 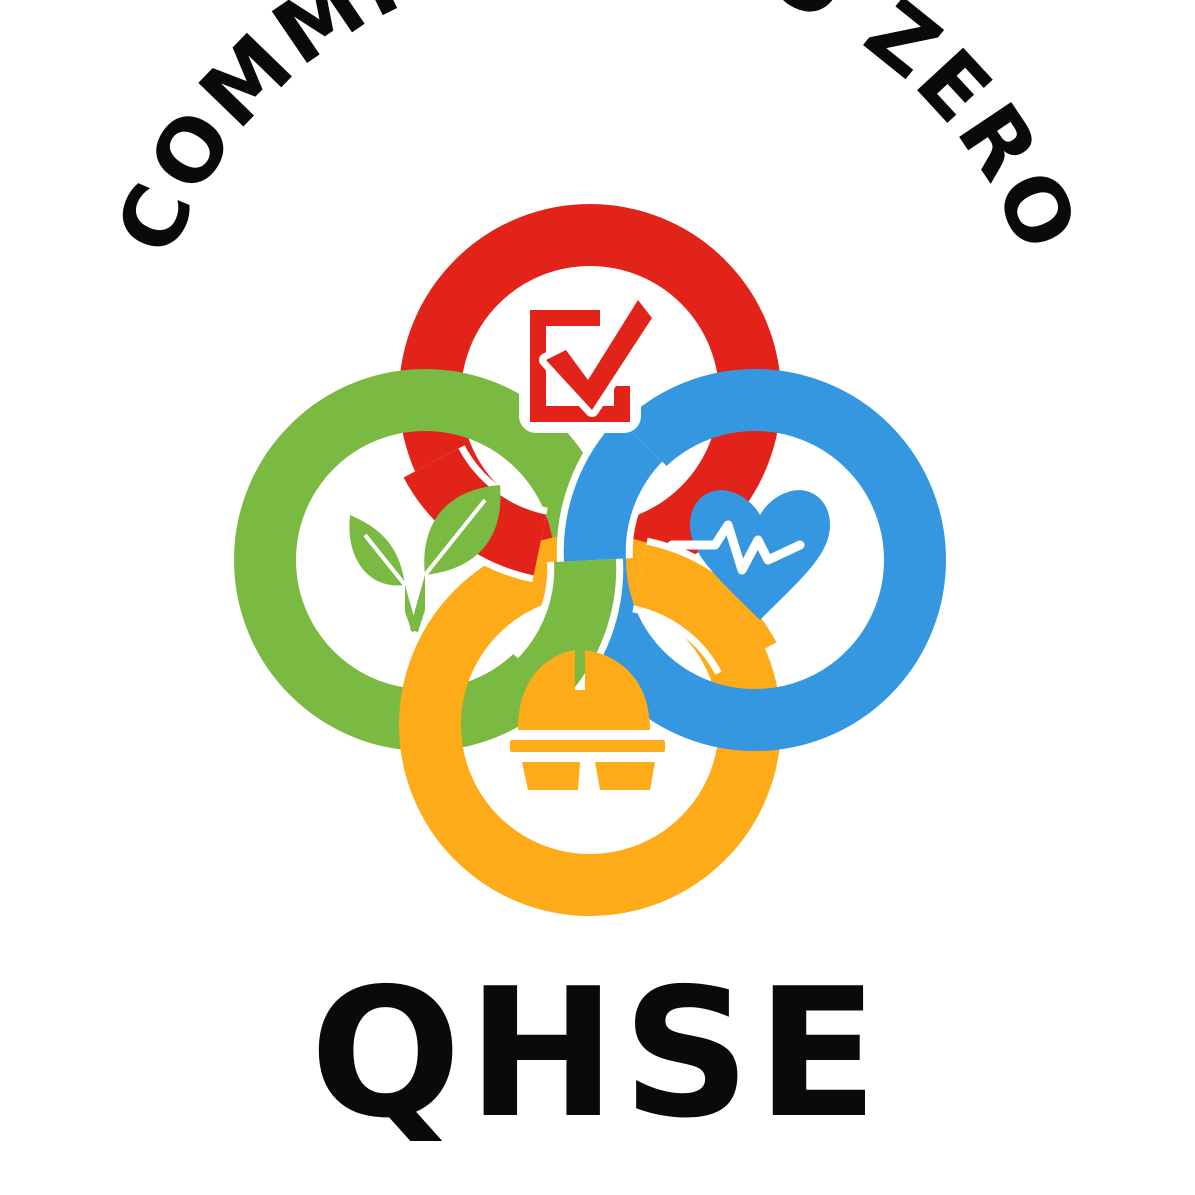 I want to click on brand-text: QHSE, so click(x=597, y=1053).